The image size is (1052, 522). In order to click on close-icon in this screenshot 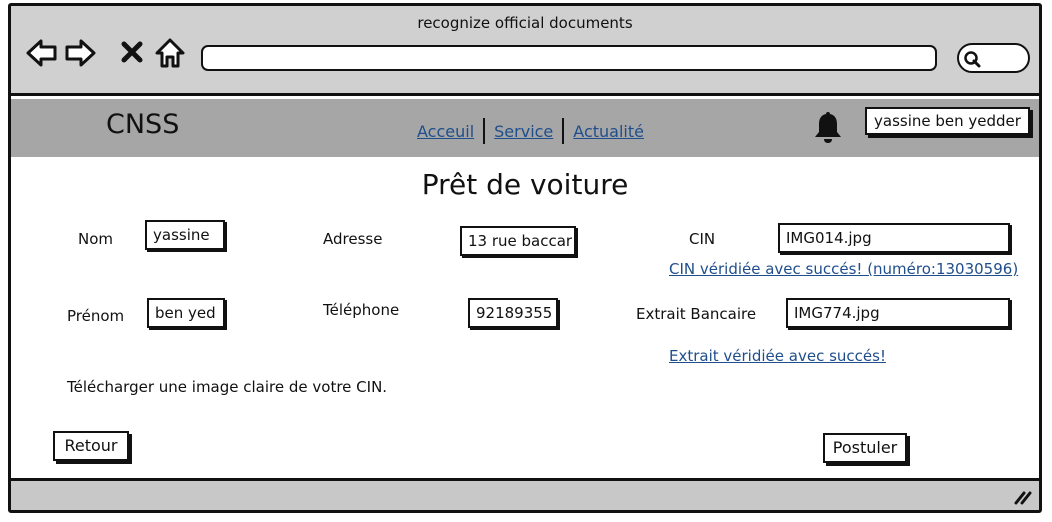, I will do `click(132, 52)`.